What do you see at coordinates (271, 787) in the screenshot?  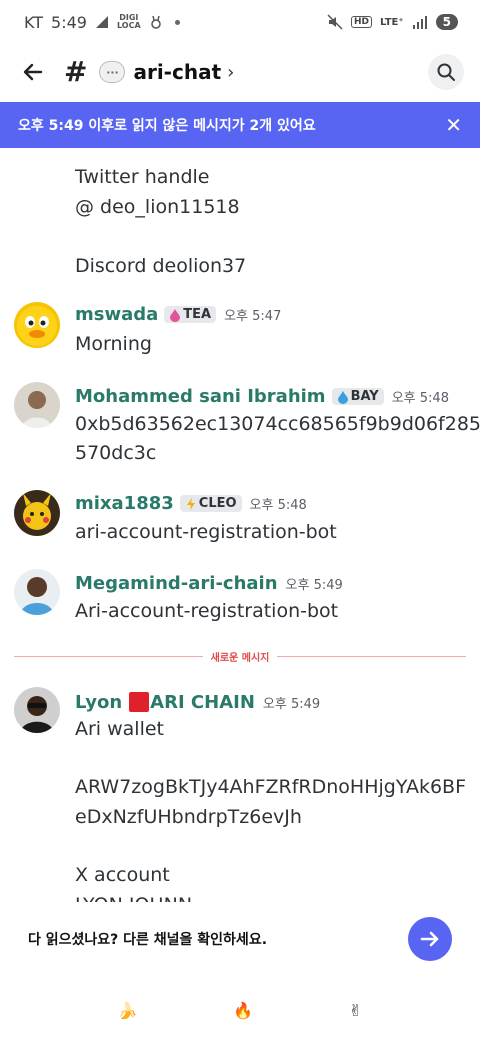 I see `message-line: ARW7zogBkTJy4AhFZRfRDnoHHjgYAk6BF` at bounding box center [271, 787].